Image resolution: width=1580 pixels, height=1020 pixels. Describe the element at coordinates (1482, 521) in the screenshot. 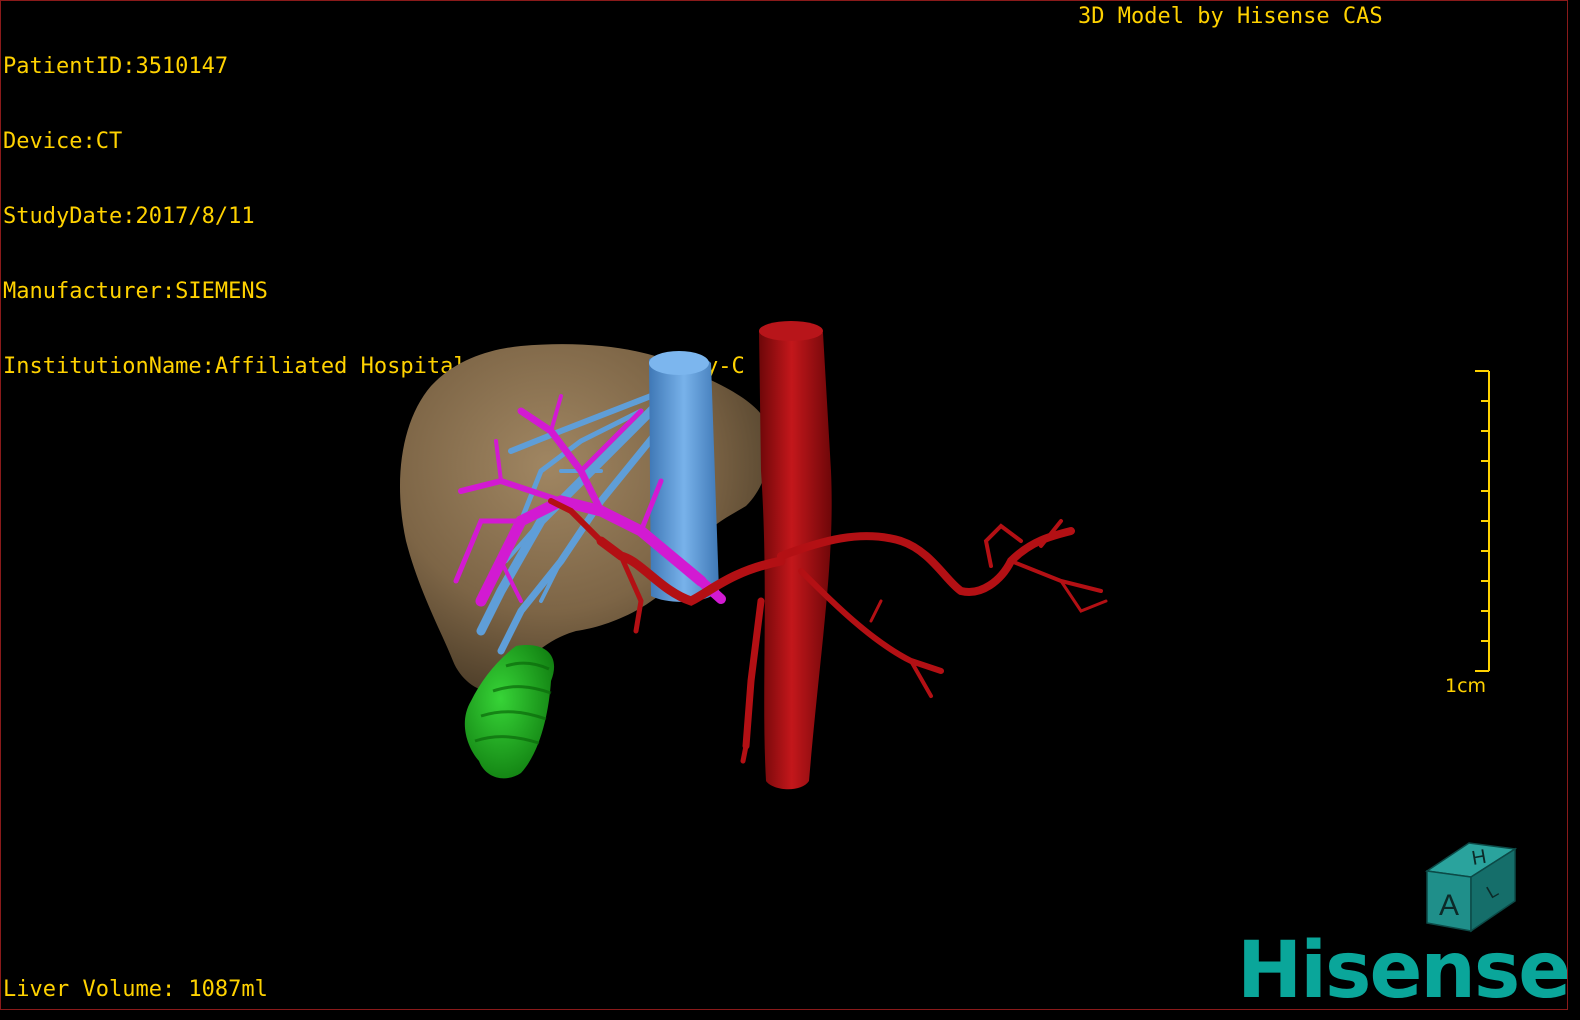

I see `scale-bar` at that location.